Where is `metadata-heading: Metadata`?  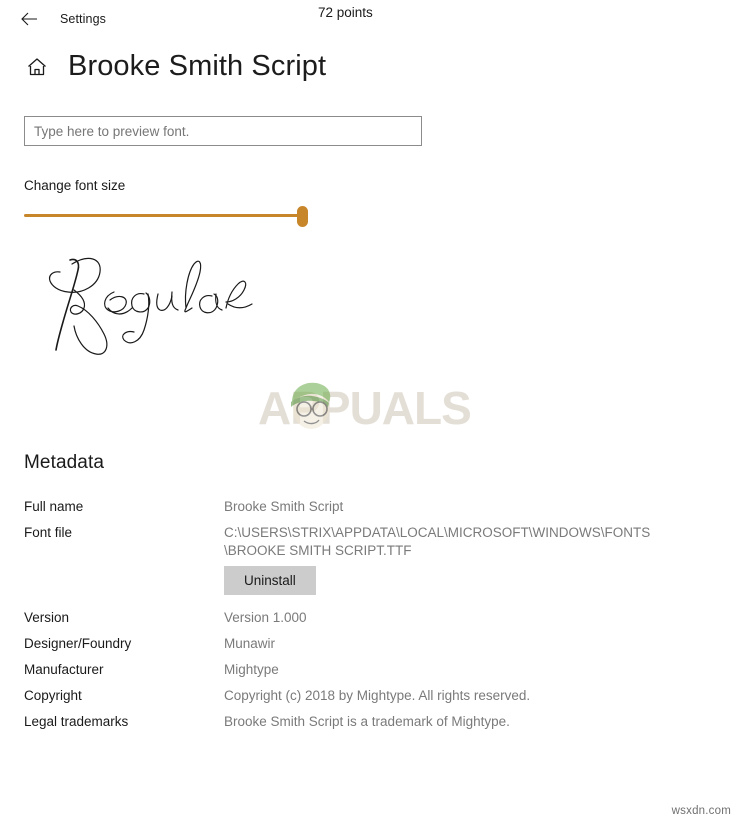
metadata-heading: Metadata is located at coordinates (64, 462).